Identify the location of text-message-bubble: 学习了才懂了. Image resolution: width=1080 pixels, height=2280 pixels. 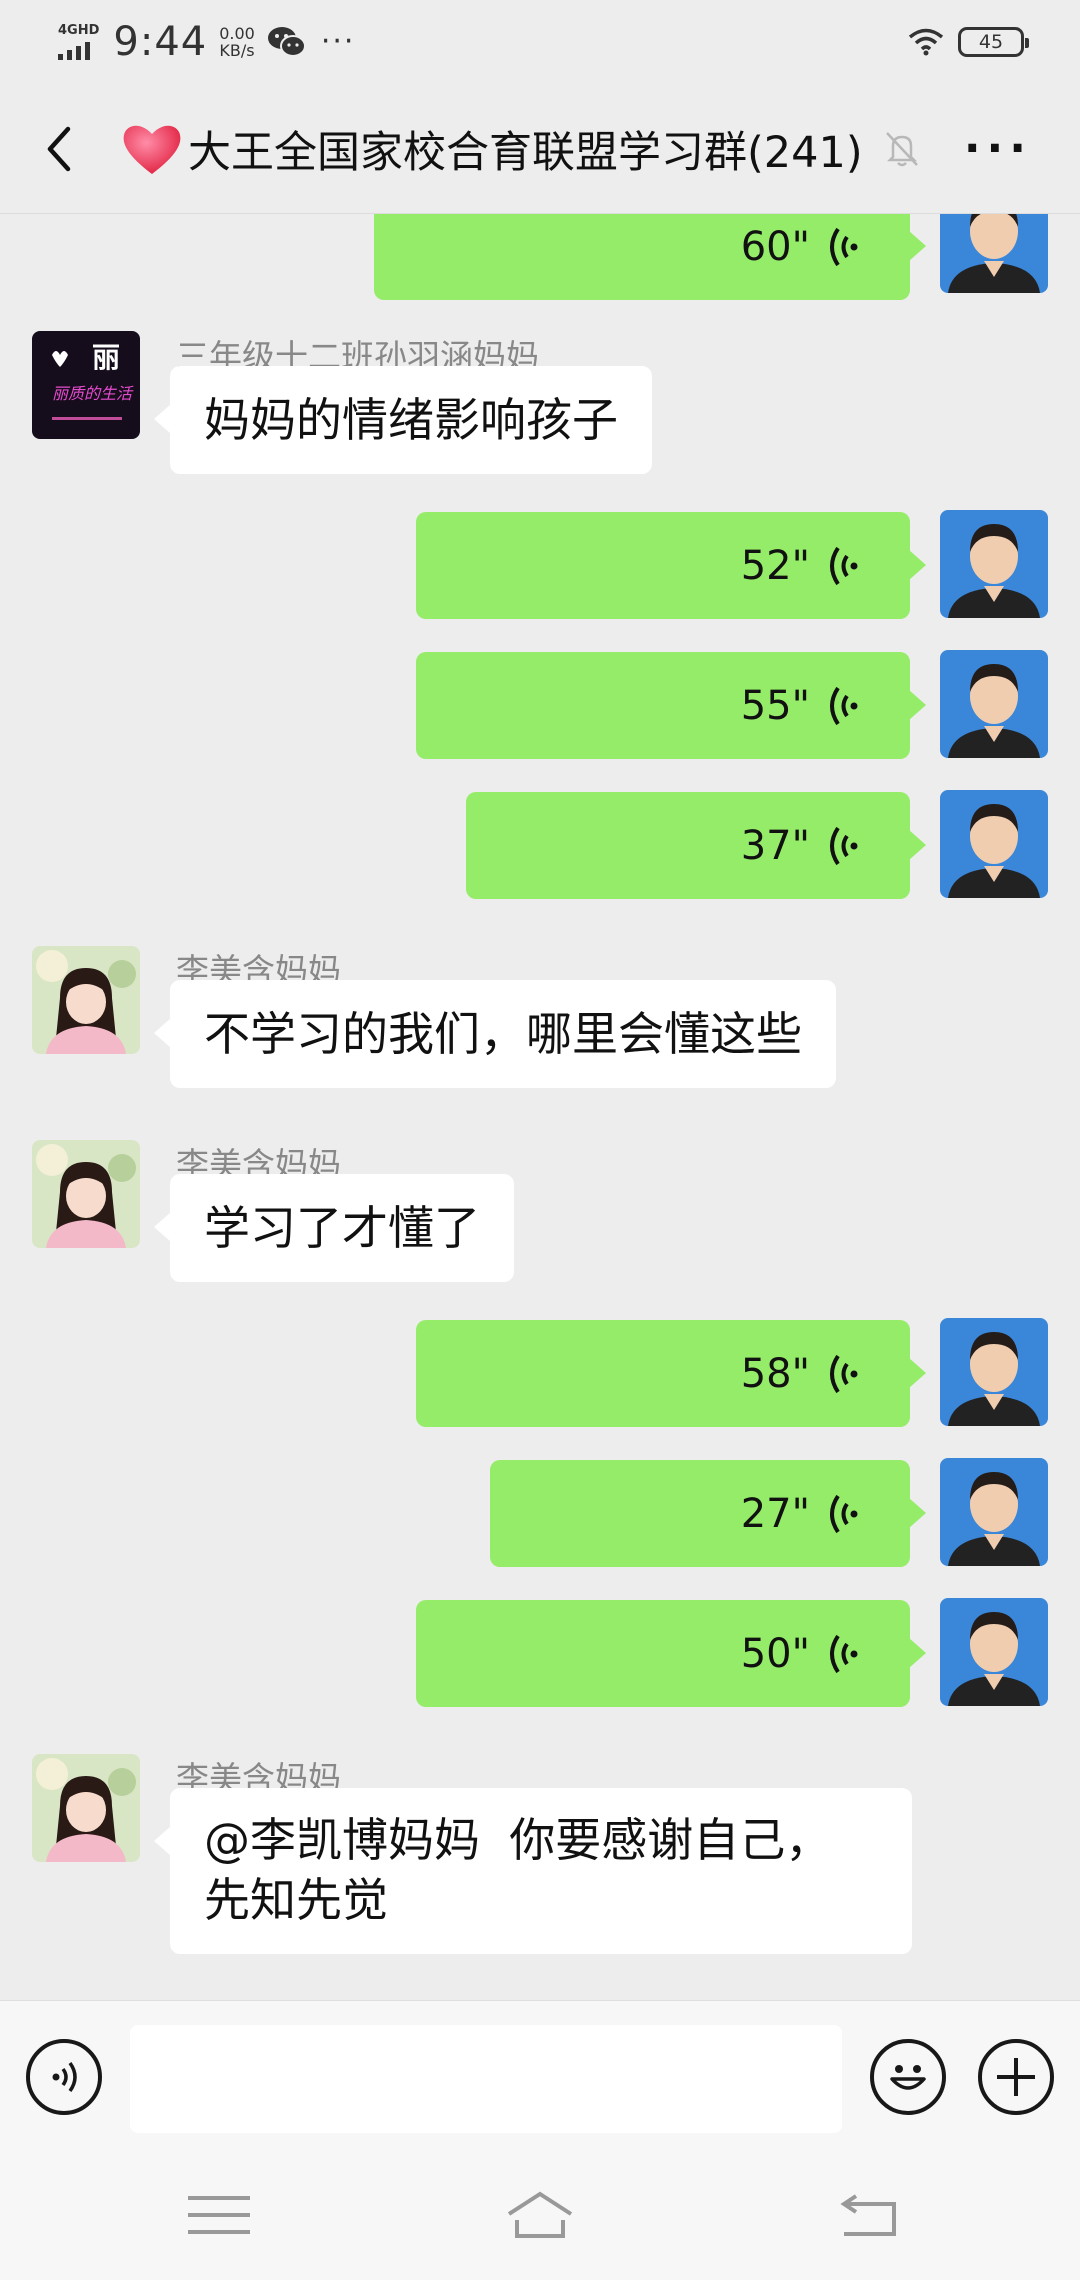
(334, 1228).